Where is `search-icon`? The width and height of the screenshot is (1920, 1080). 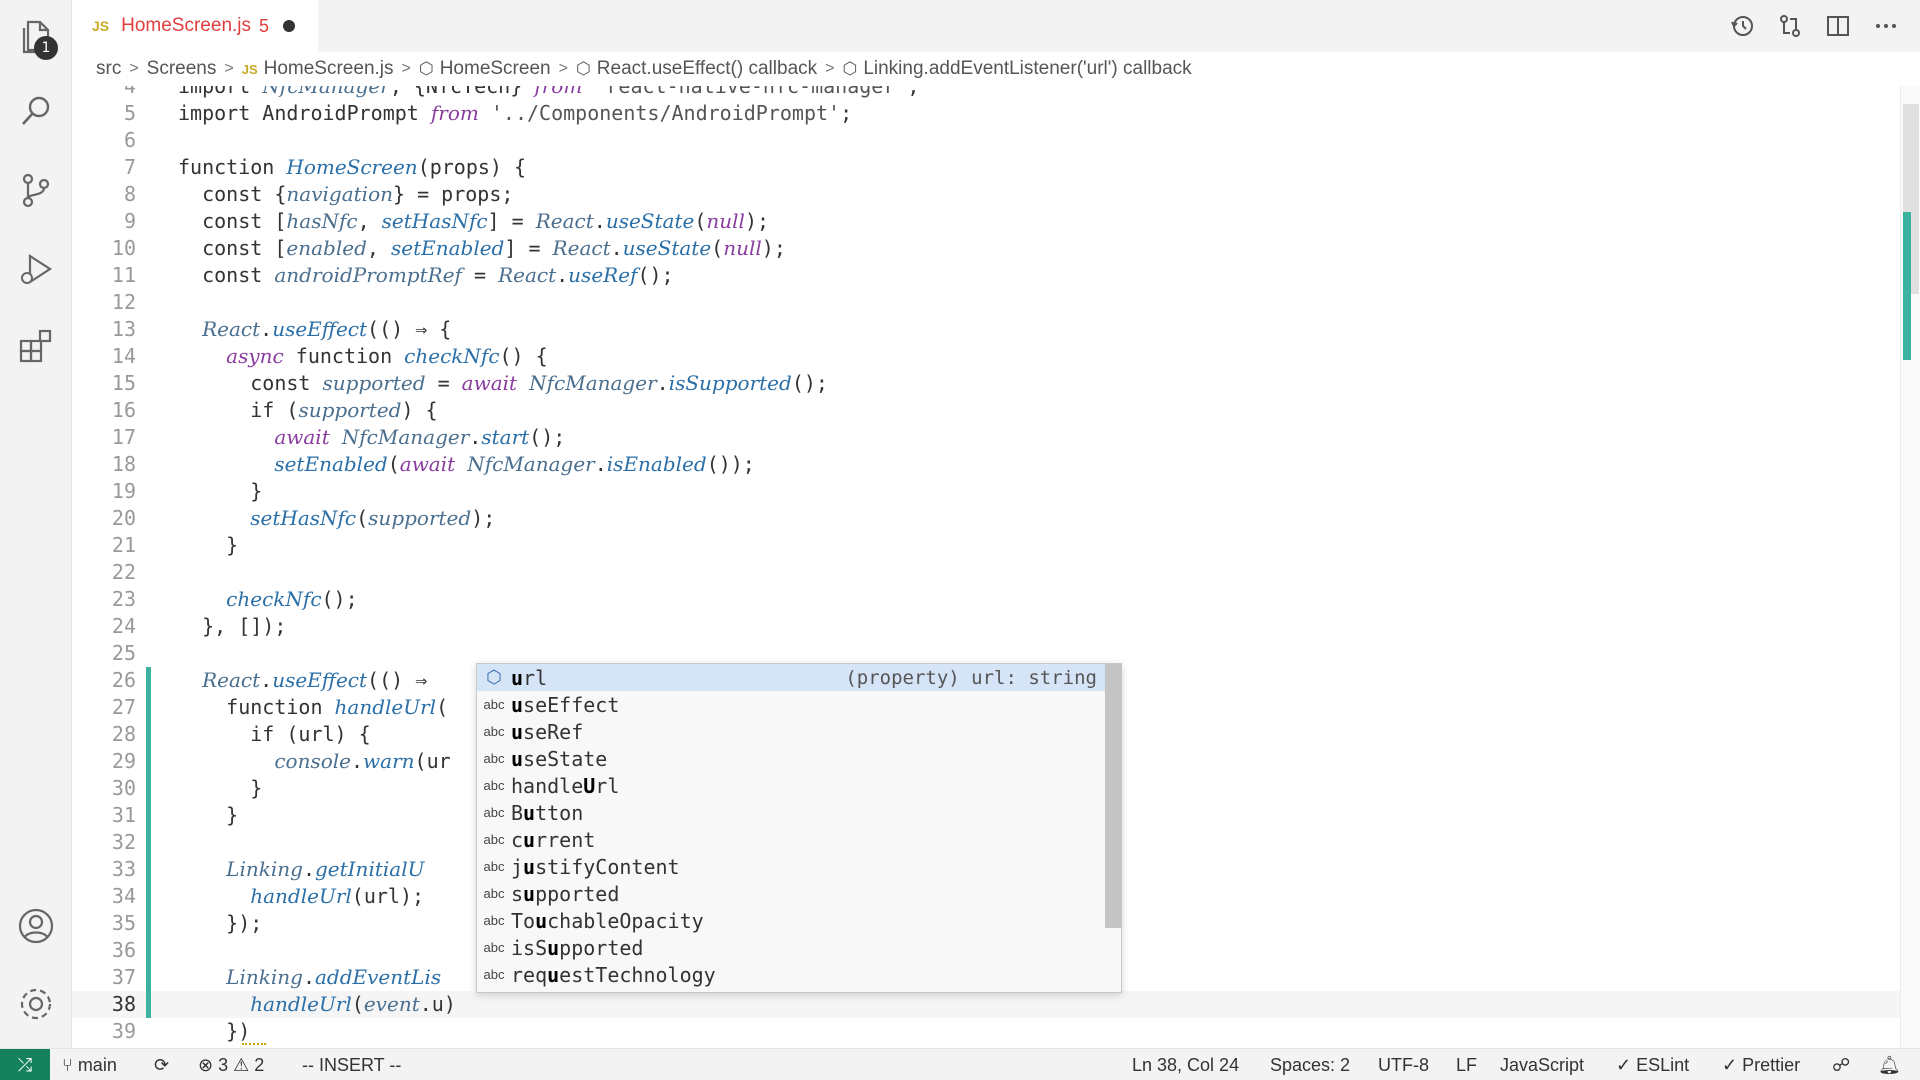
search-icon is located at coordinates (36, 112).